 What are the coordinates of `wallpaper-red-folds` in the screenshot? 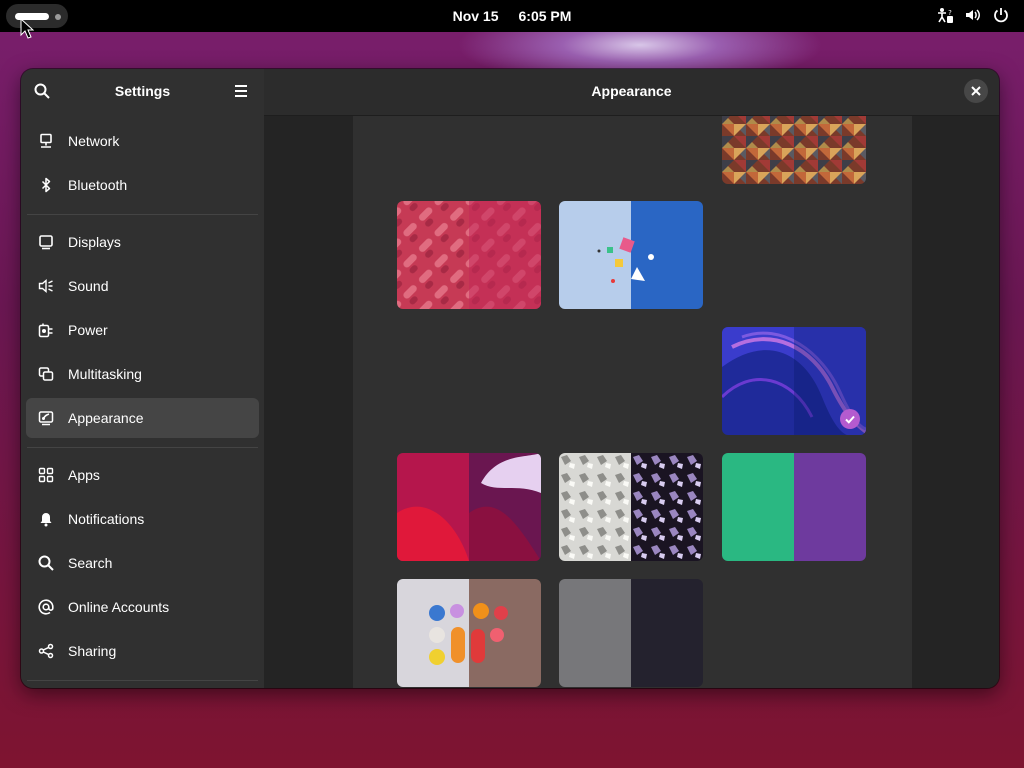 It's located at (469, 507).